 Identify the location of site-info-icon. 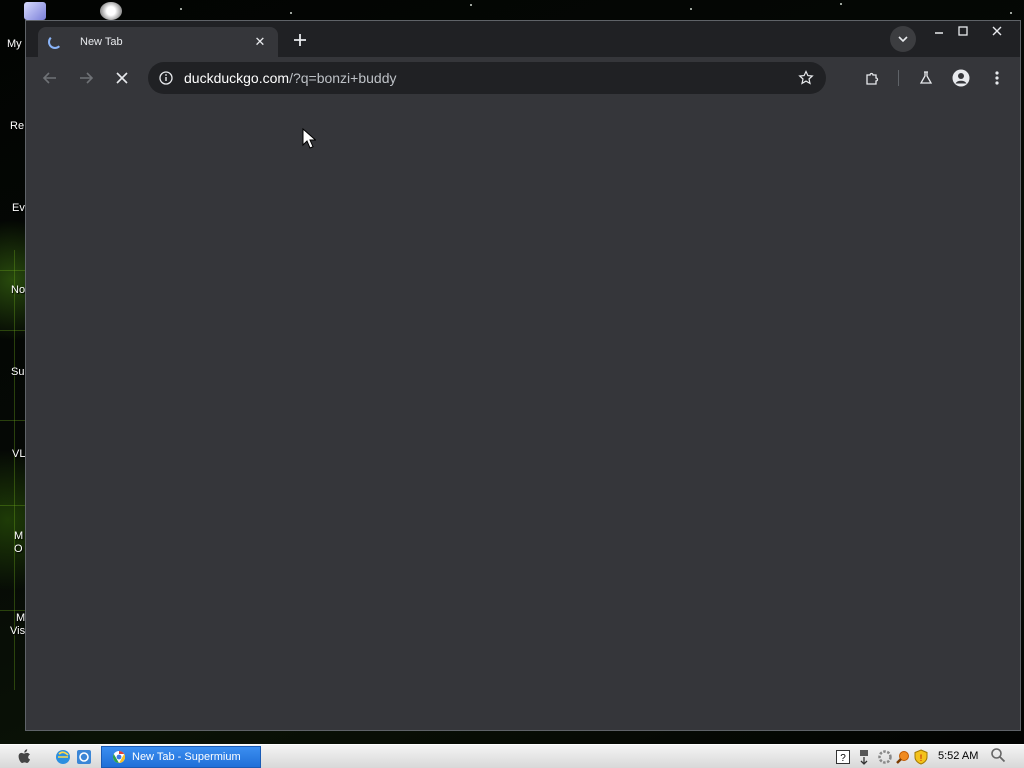
(166, 78).